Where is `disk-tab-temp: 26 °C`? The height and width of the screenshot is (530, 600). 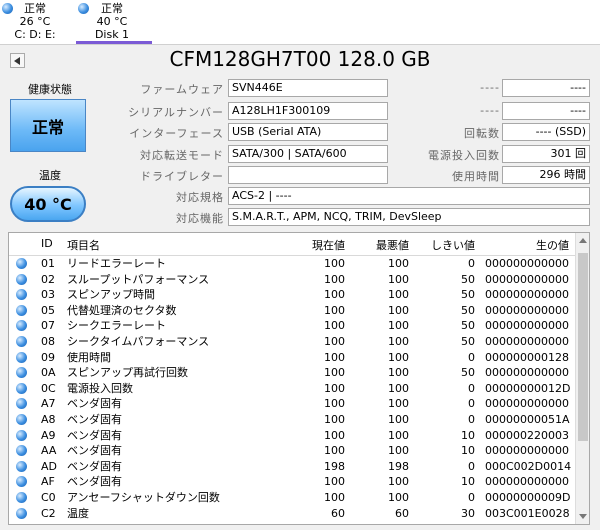 disk-tab-temp: 26 °C is located at coordinates (35, 21).